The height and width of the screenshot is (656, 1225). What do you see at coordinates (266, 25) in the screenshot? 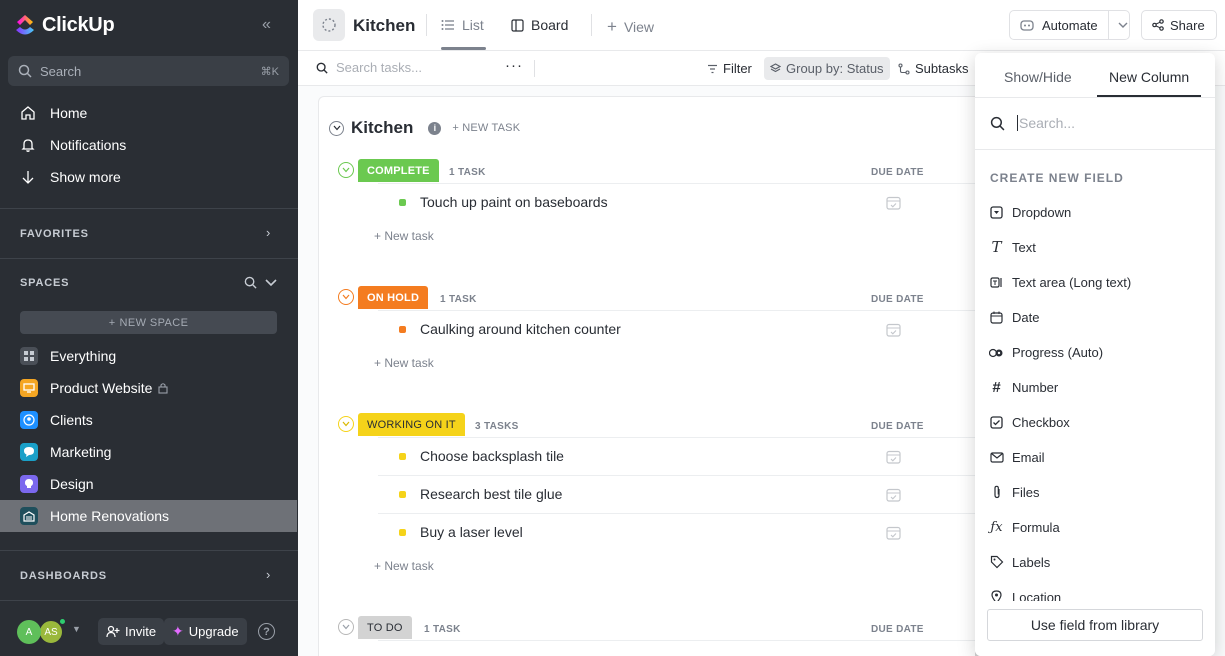
I see `collapse-sidebar-icon: «` at bounding box center [266, 25].